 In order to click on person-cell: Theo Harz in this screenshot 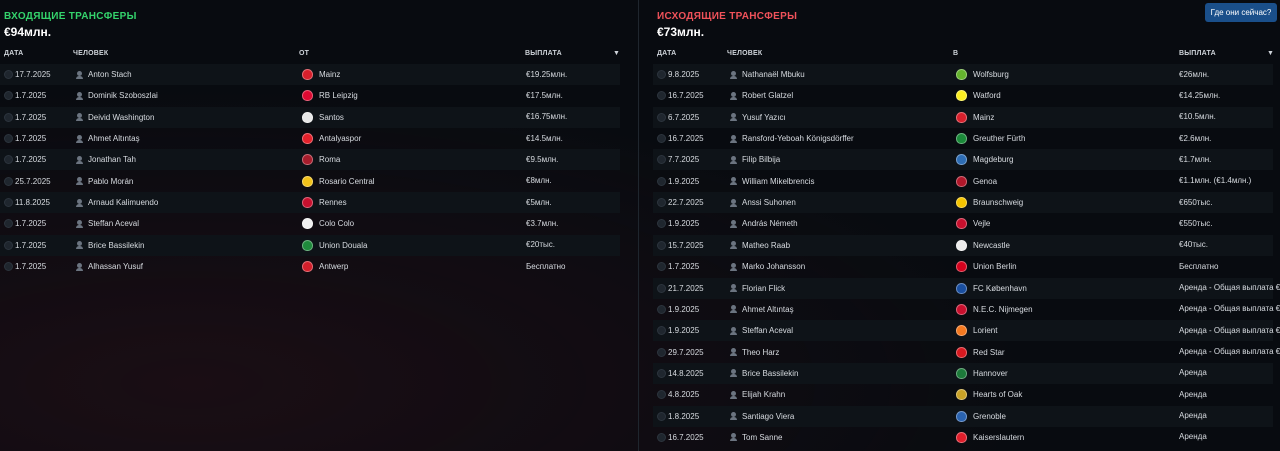, I will do `click(754, 352)`.